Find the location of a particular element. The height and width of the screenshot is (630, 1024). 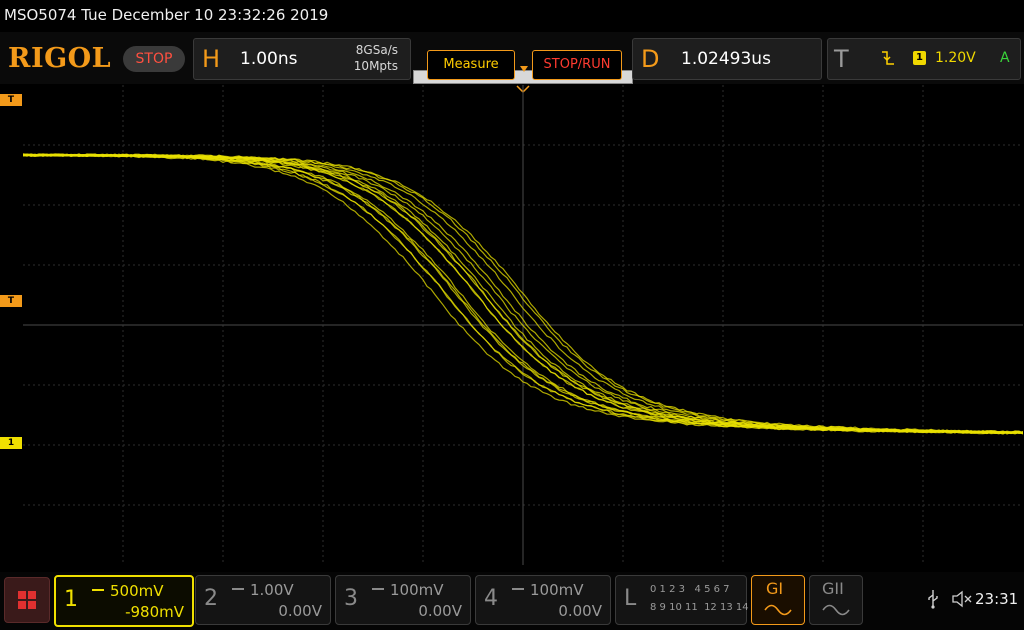

channel3-offset: 0.00V is located at coordinates (440, 611).